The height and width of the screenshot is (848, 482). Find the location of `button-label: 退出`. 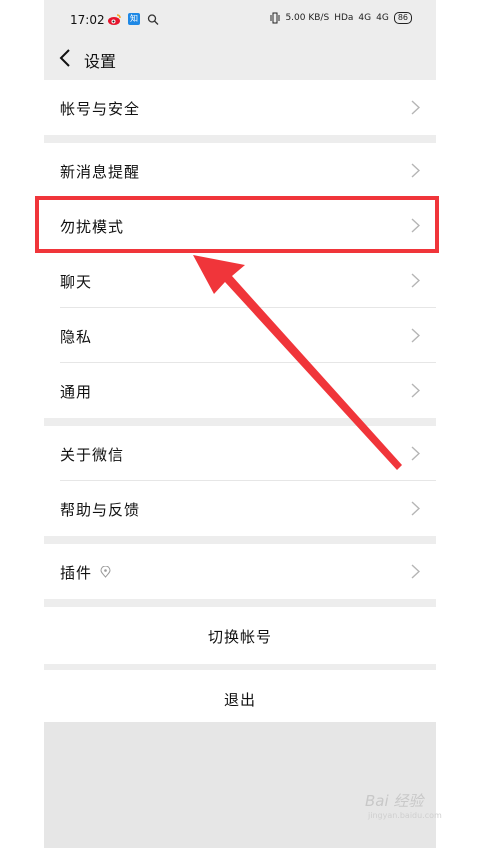

button-label: 退出 is located at coordinates (239, 700).